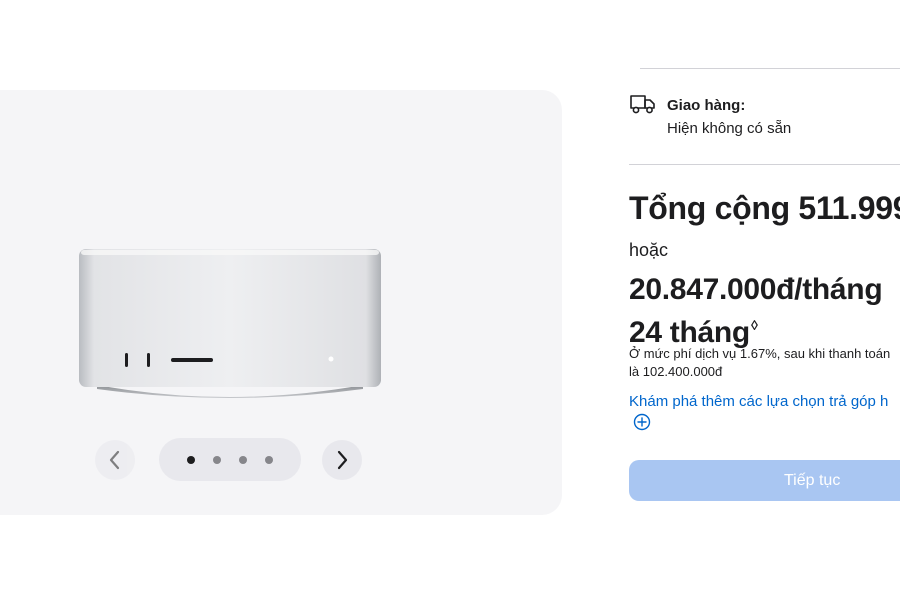 This screenshot has width=900, height=600. I want to click on chevron-right-icon, so click(342, 460).